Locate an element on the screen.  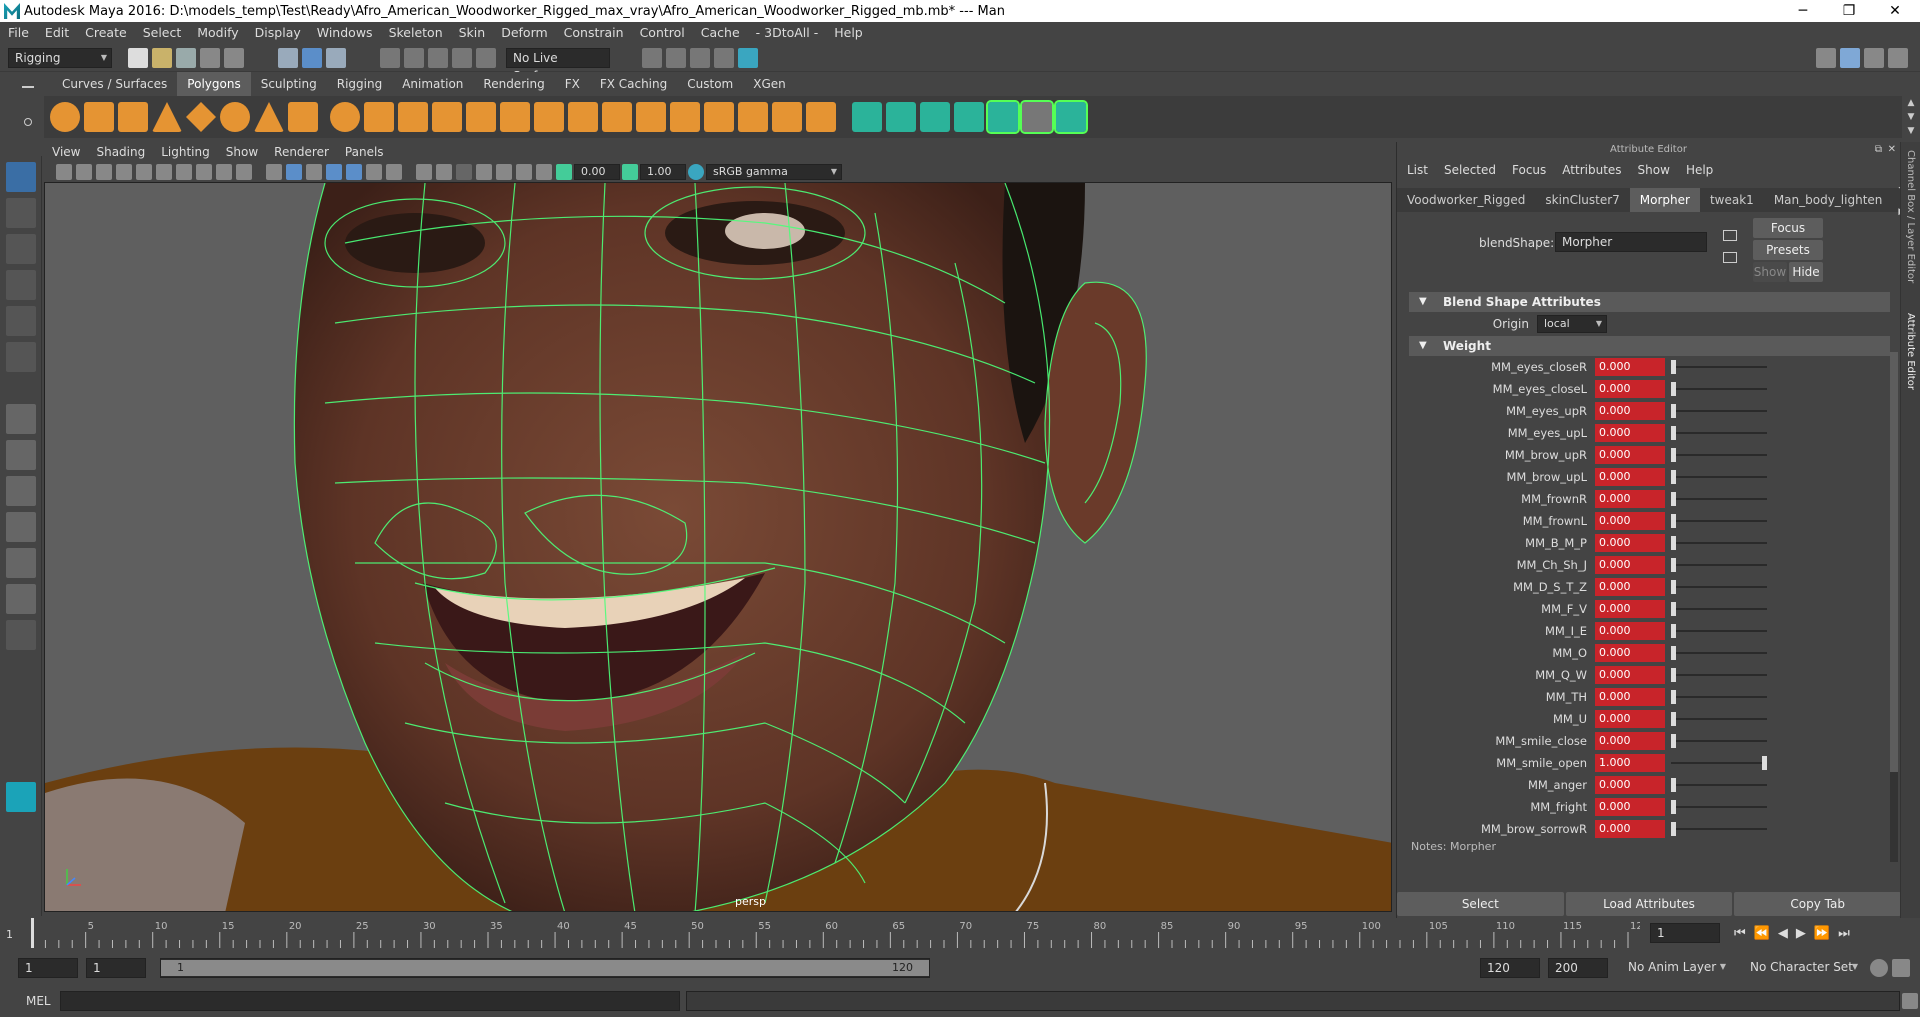
menu-file: File is located at coordinates (18, 33).